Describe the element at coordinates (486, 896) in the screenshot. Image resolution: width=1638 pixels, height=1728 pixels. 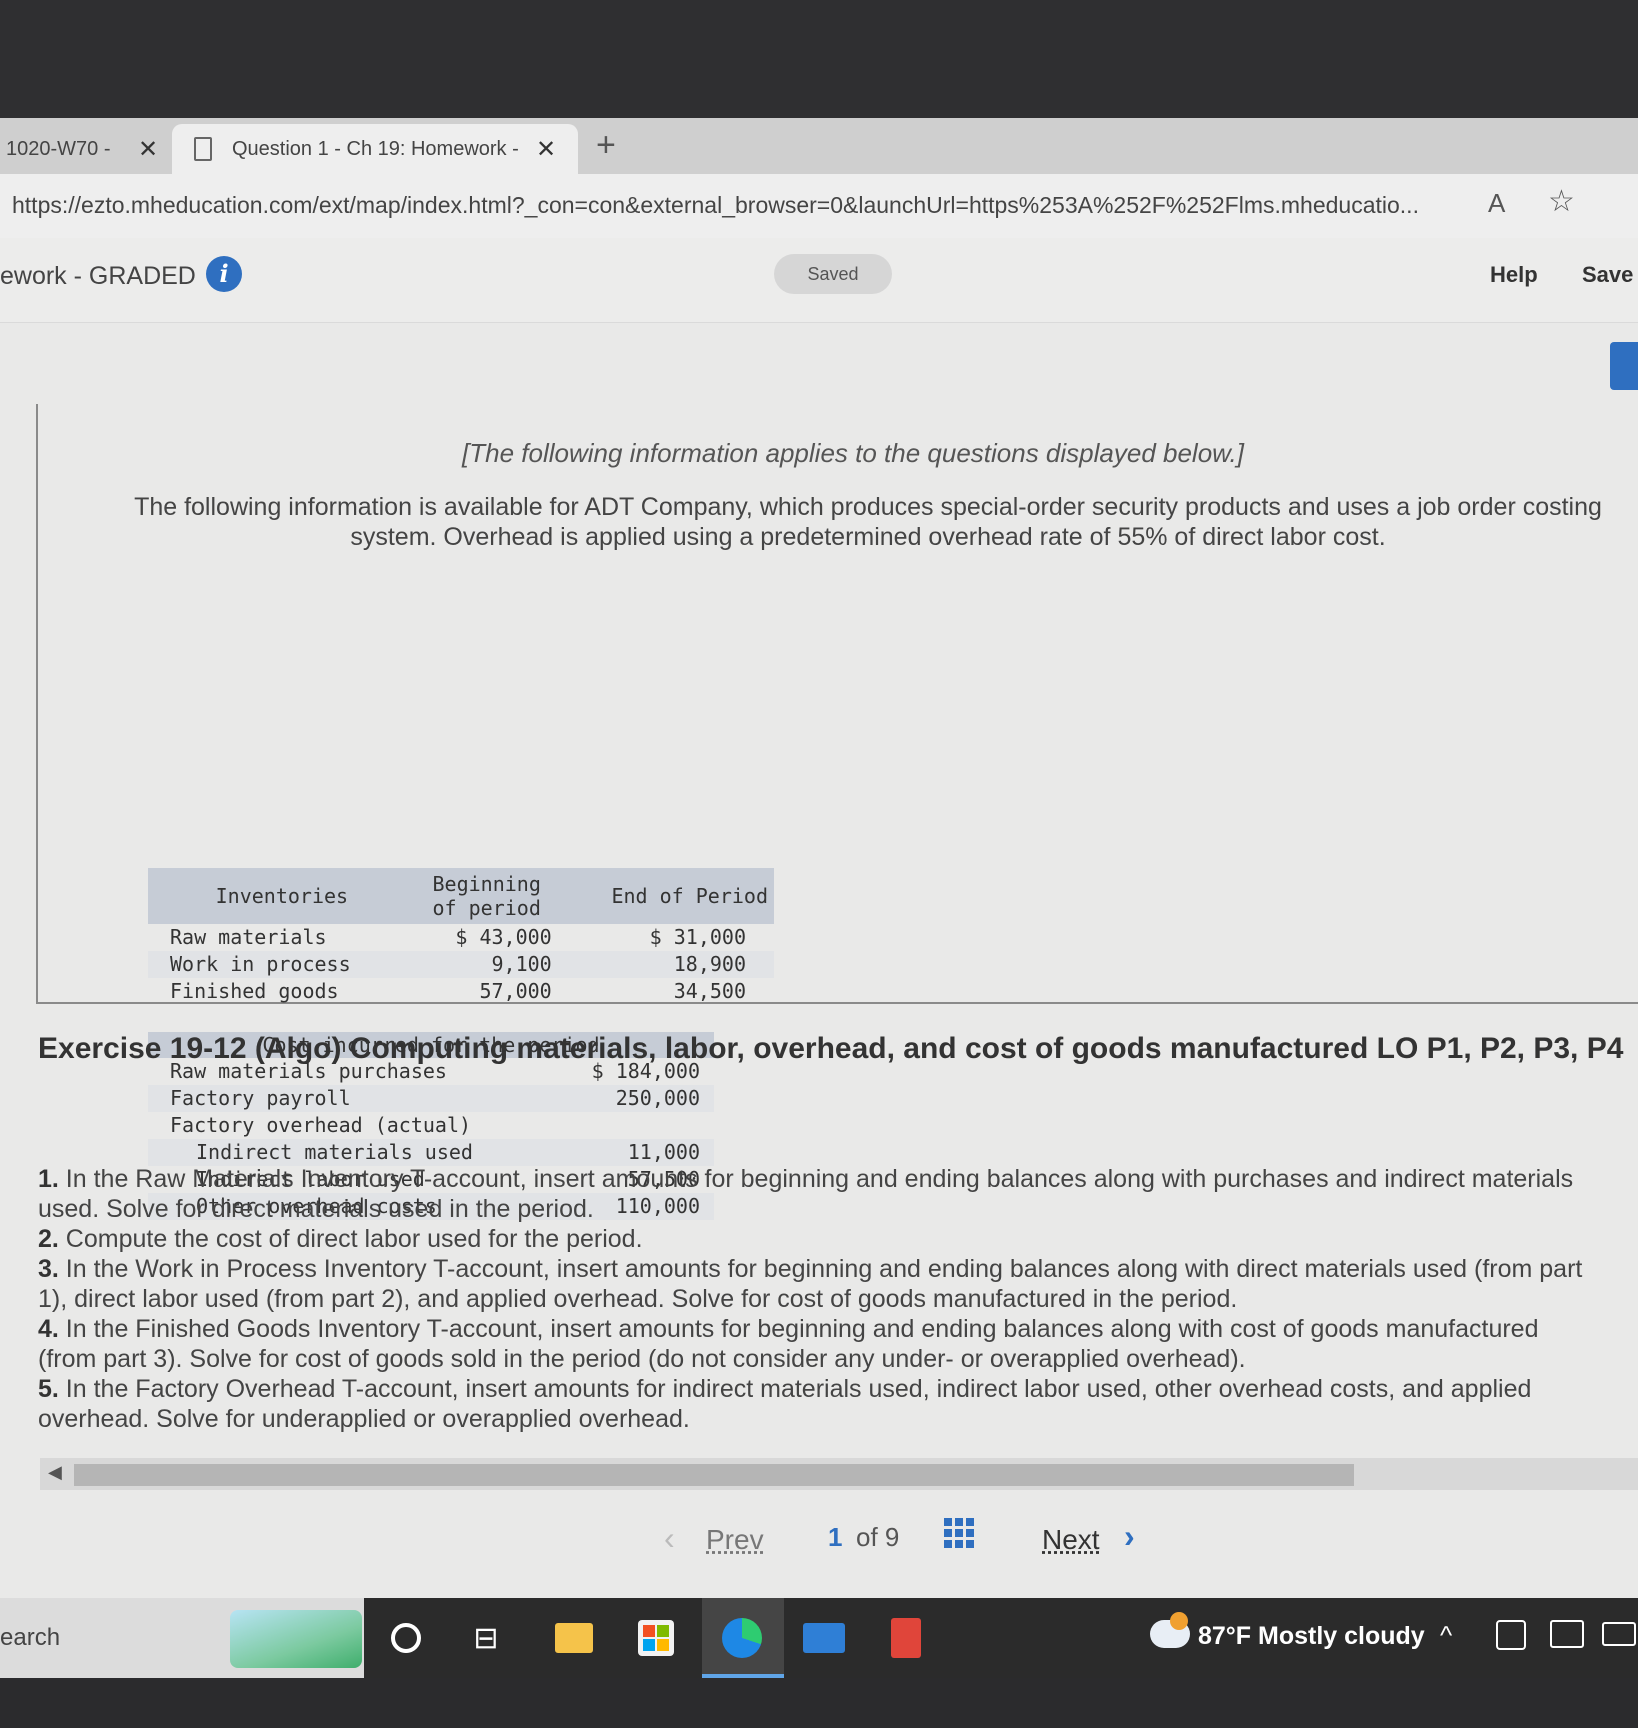
I see `column-header: Beginning of period` at that location.